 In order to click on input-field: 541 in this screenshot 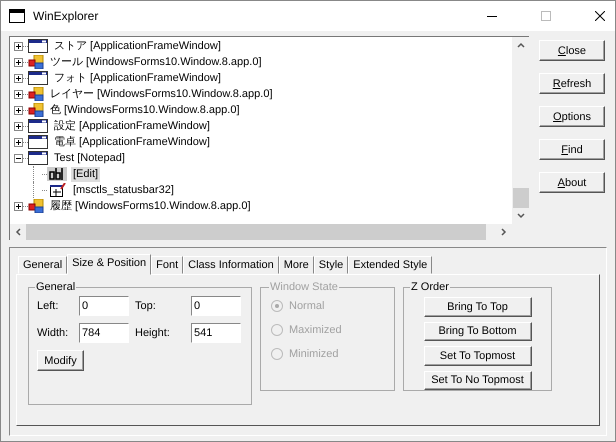, I will do `click(216, 333)`.